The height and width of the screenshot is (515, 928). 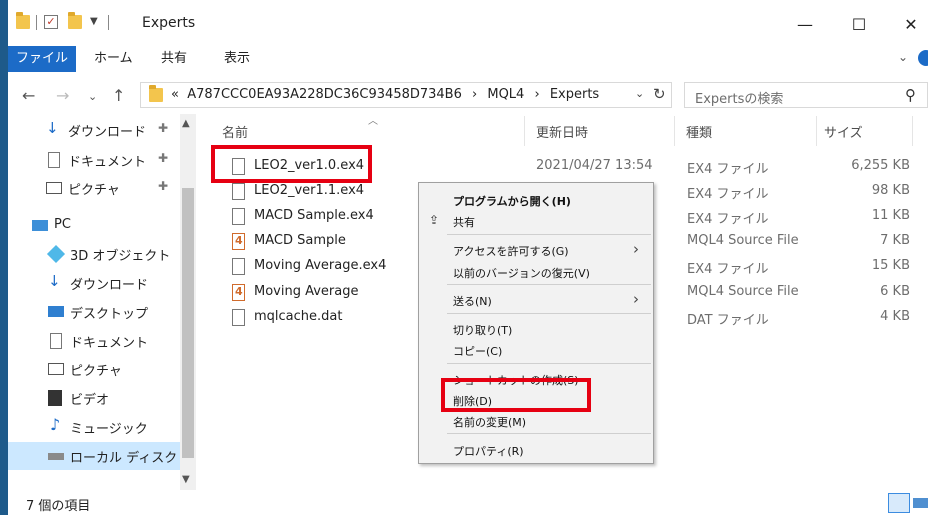 I want to click on large-icons-view-icon, so click(x=920, y=503).